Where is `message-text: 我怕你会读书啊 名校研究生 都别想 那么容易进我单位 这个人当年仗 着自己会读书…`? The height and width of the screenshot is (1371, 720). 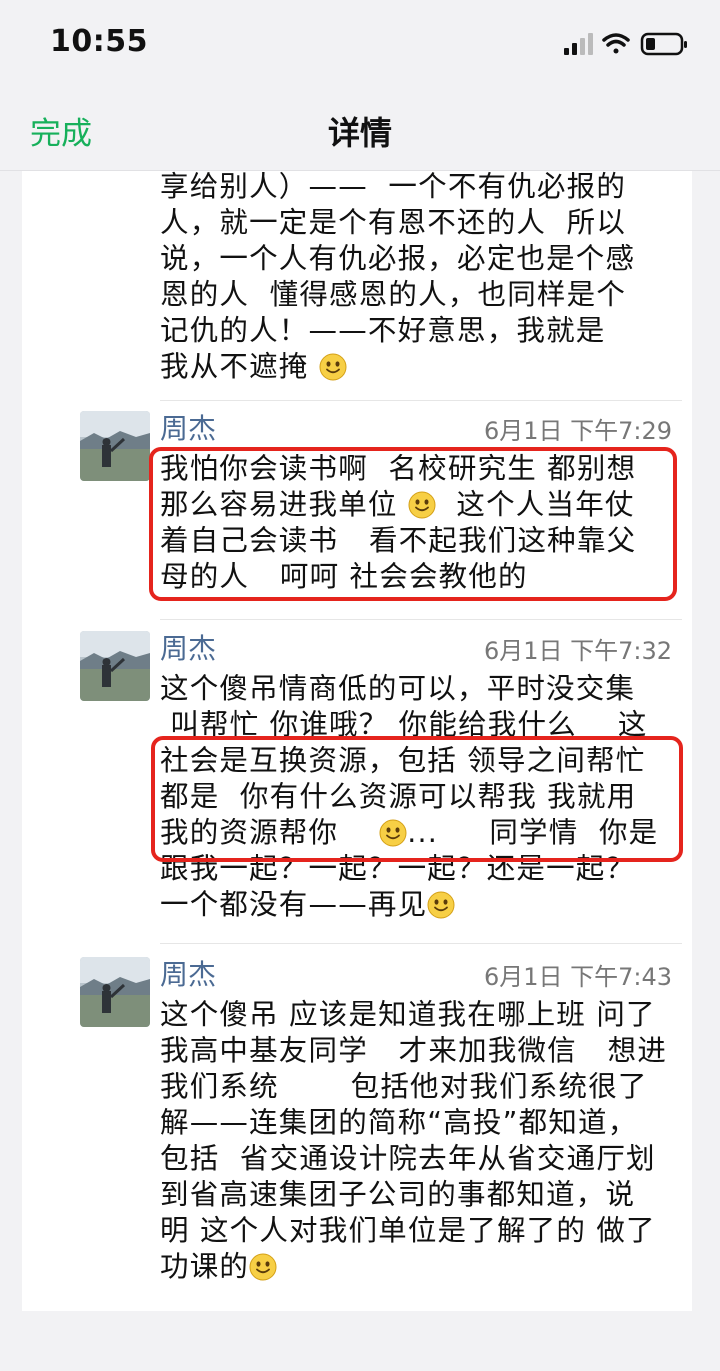 message-text: 我怕你会读书啊 名校研究生 都别想 那么容易进我单位 这个人当年仗 着自己会读书… is located at coordinates (420, 523).